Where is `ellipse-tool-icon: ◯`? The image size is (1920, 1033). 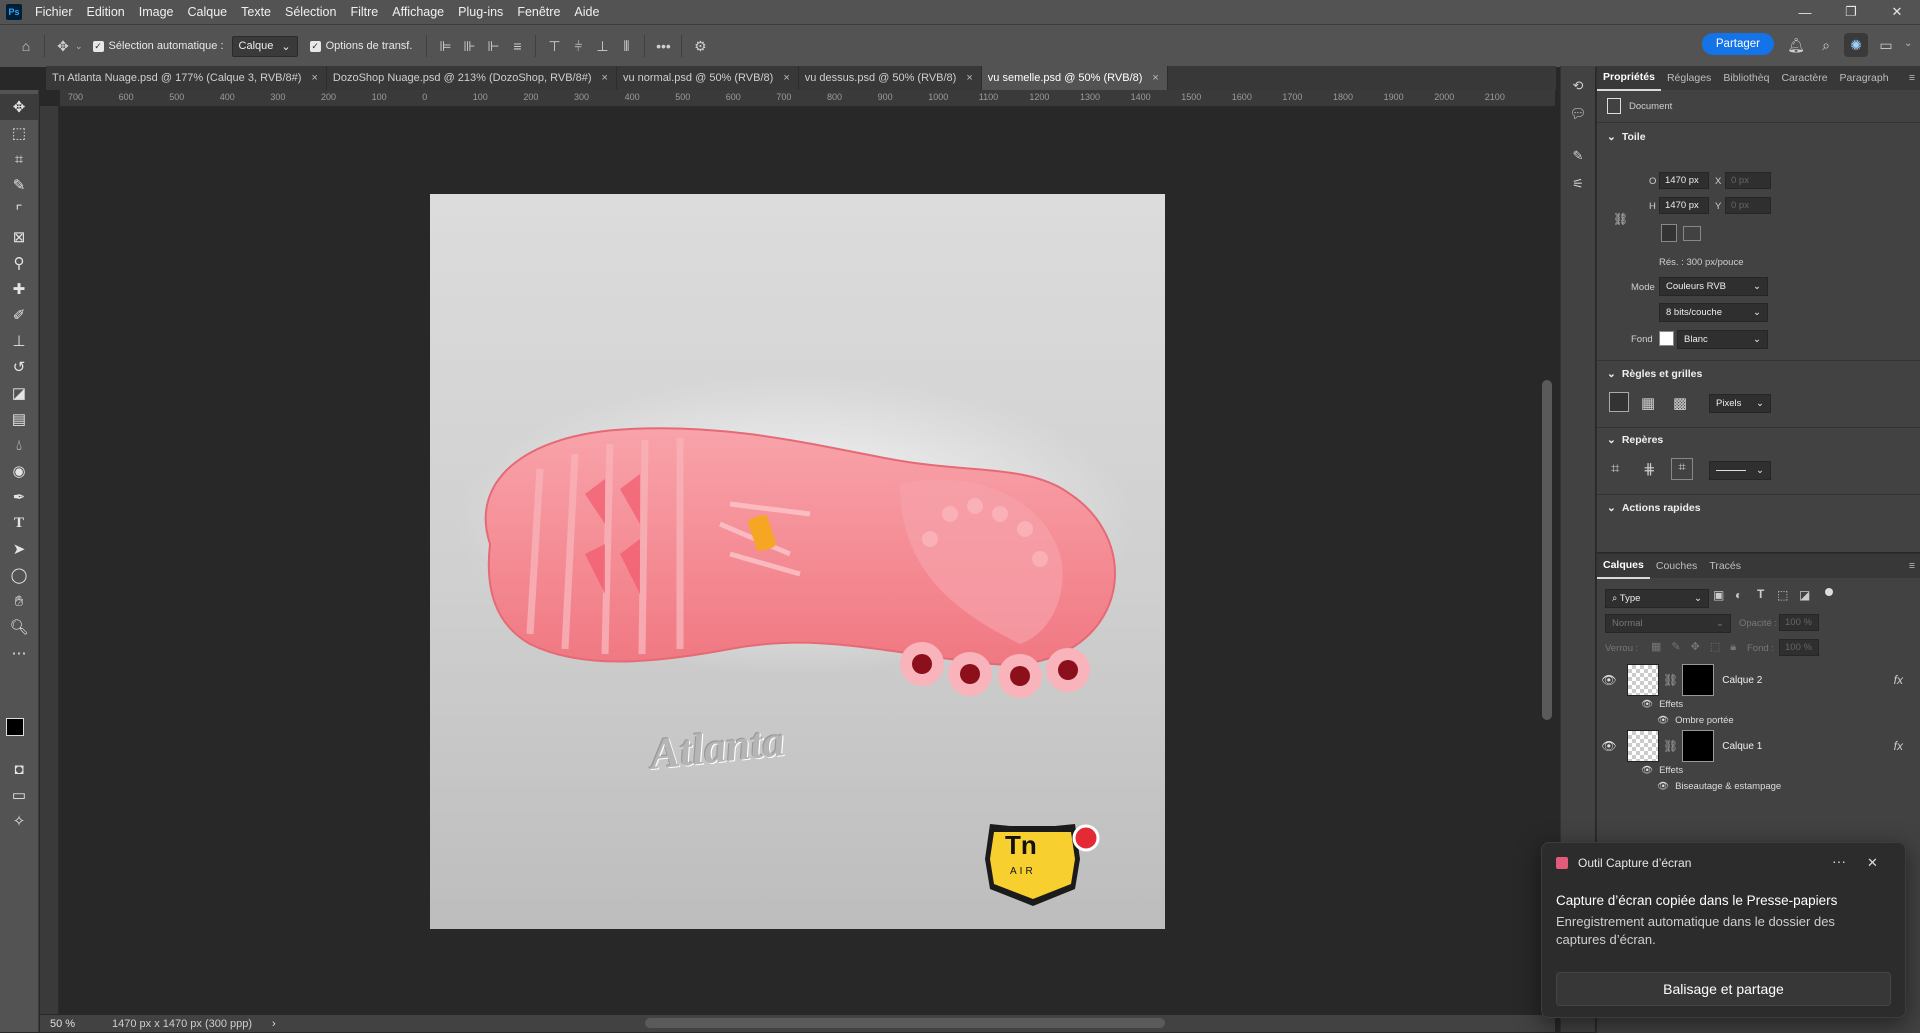 ellipse-tool-icon: ◯ is located at coordinates (19, 575).